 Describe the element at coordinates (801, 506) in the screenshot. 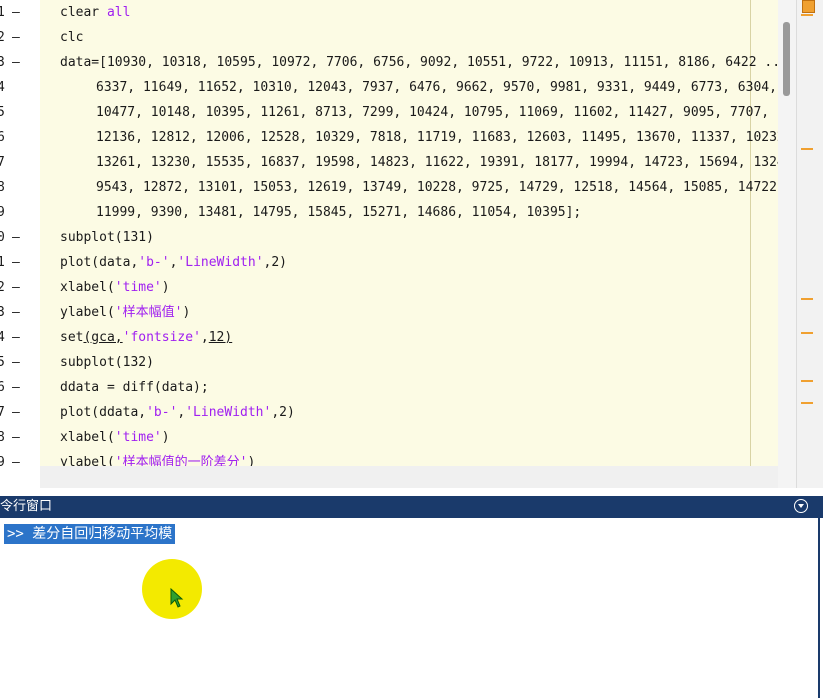

I see `panel-menu-icon` at that location.